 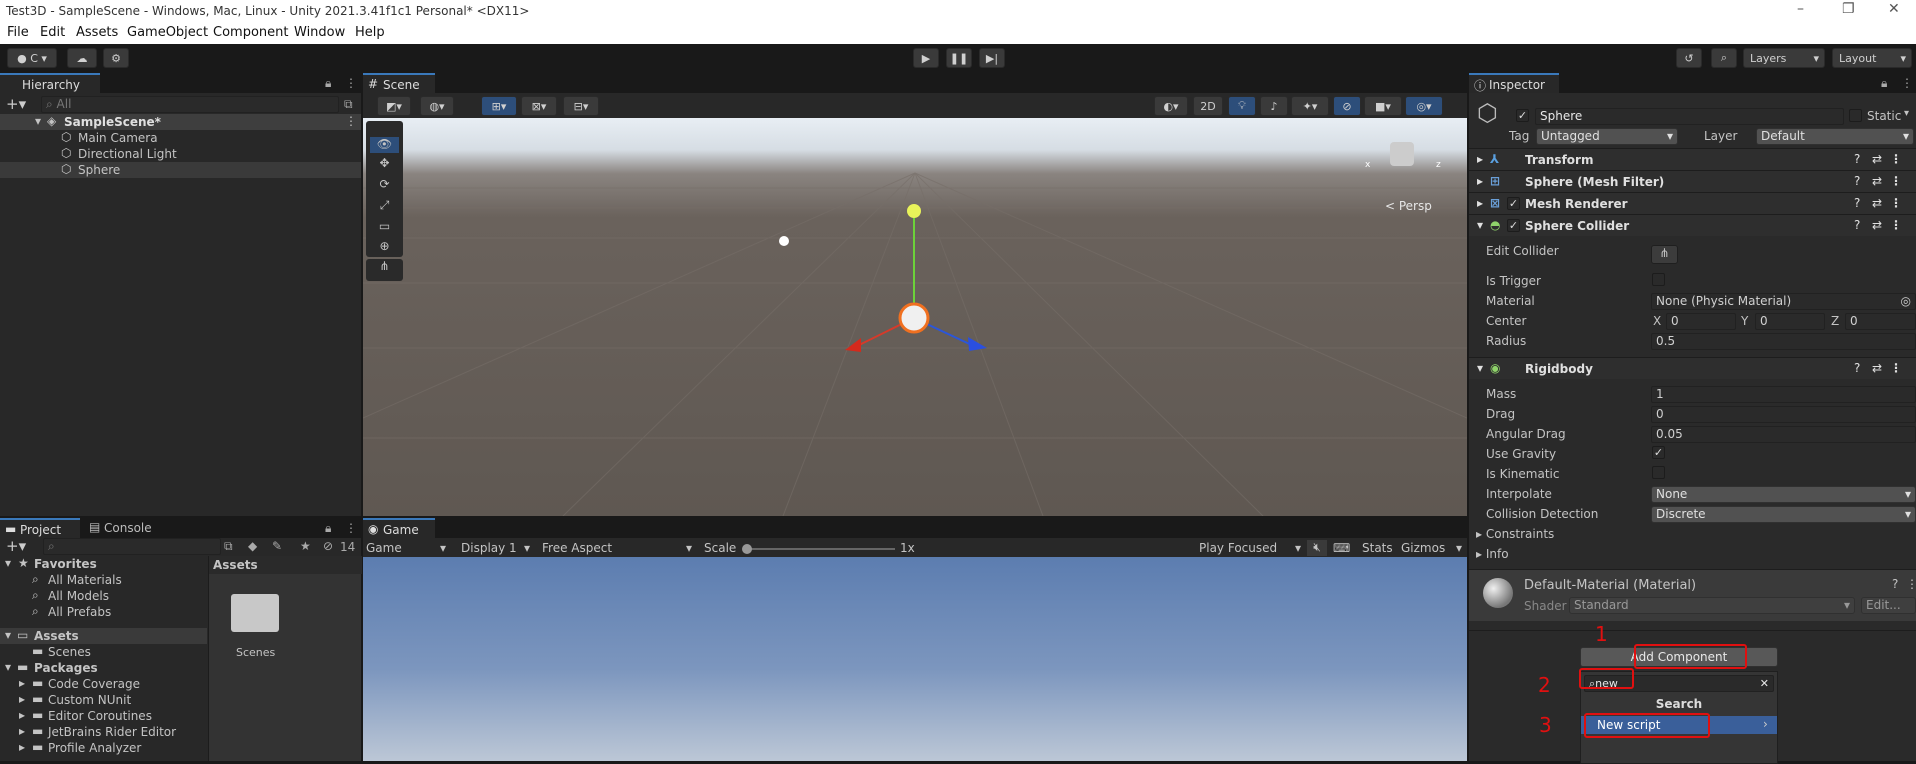 I want to click on restore-icon: ❐, so click(x=1848, y=9).